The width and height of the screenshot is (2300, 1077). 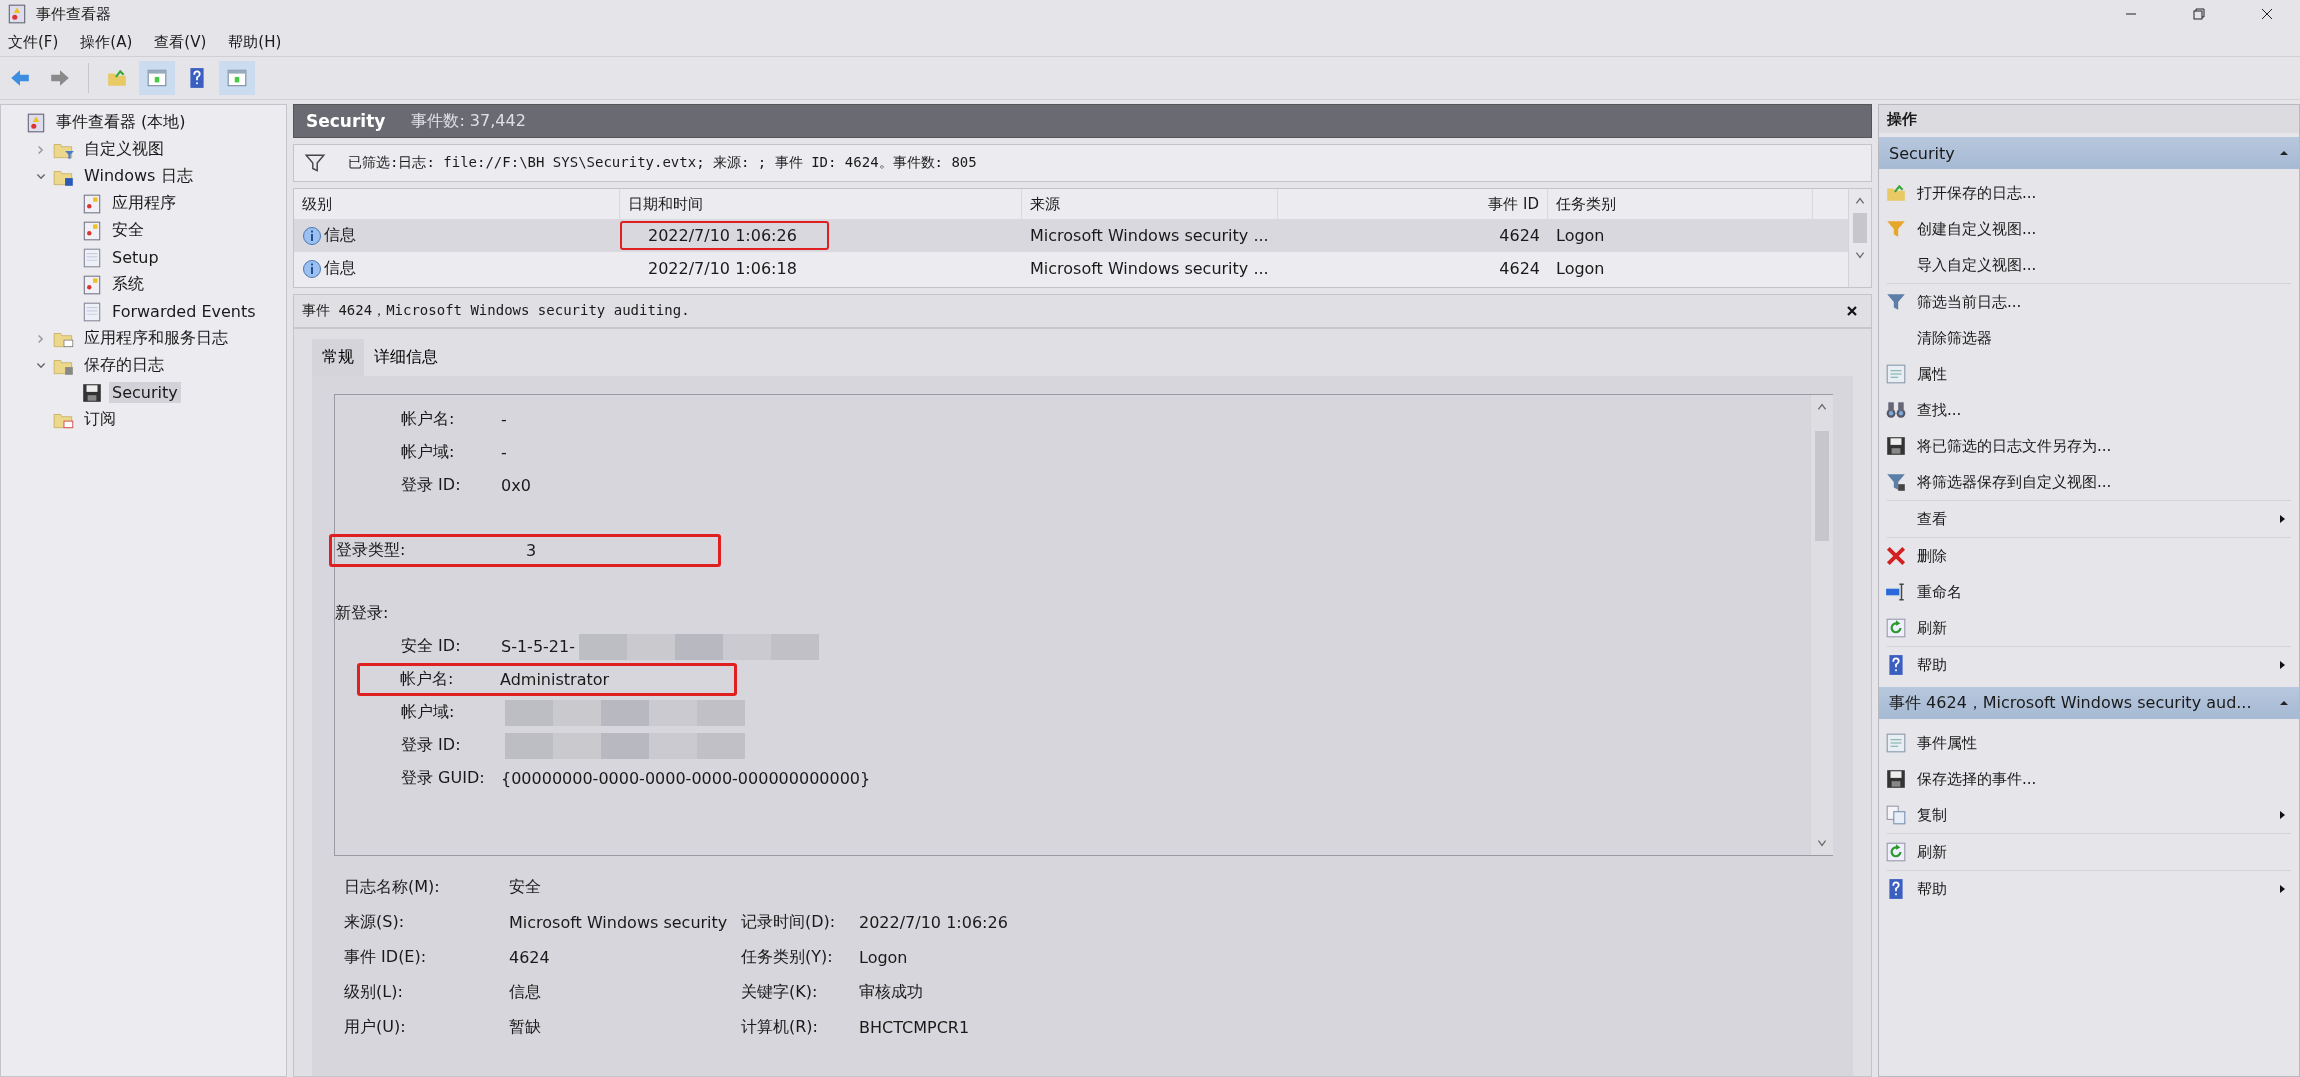 I want to click on tab: 常规, so click(x=338, y=357).